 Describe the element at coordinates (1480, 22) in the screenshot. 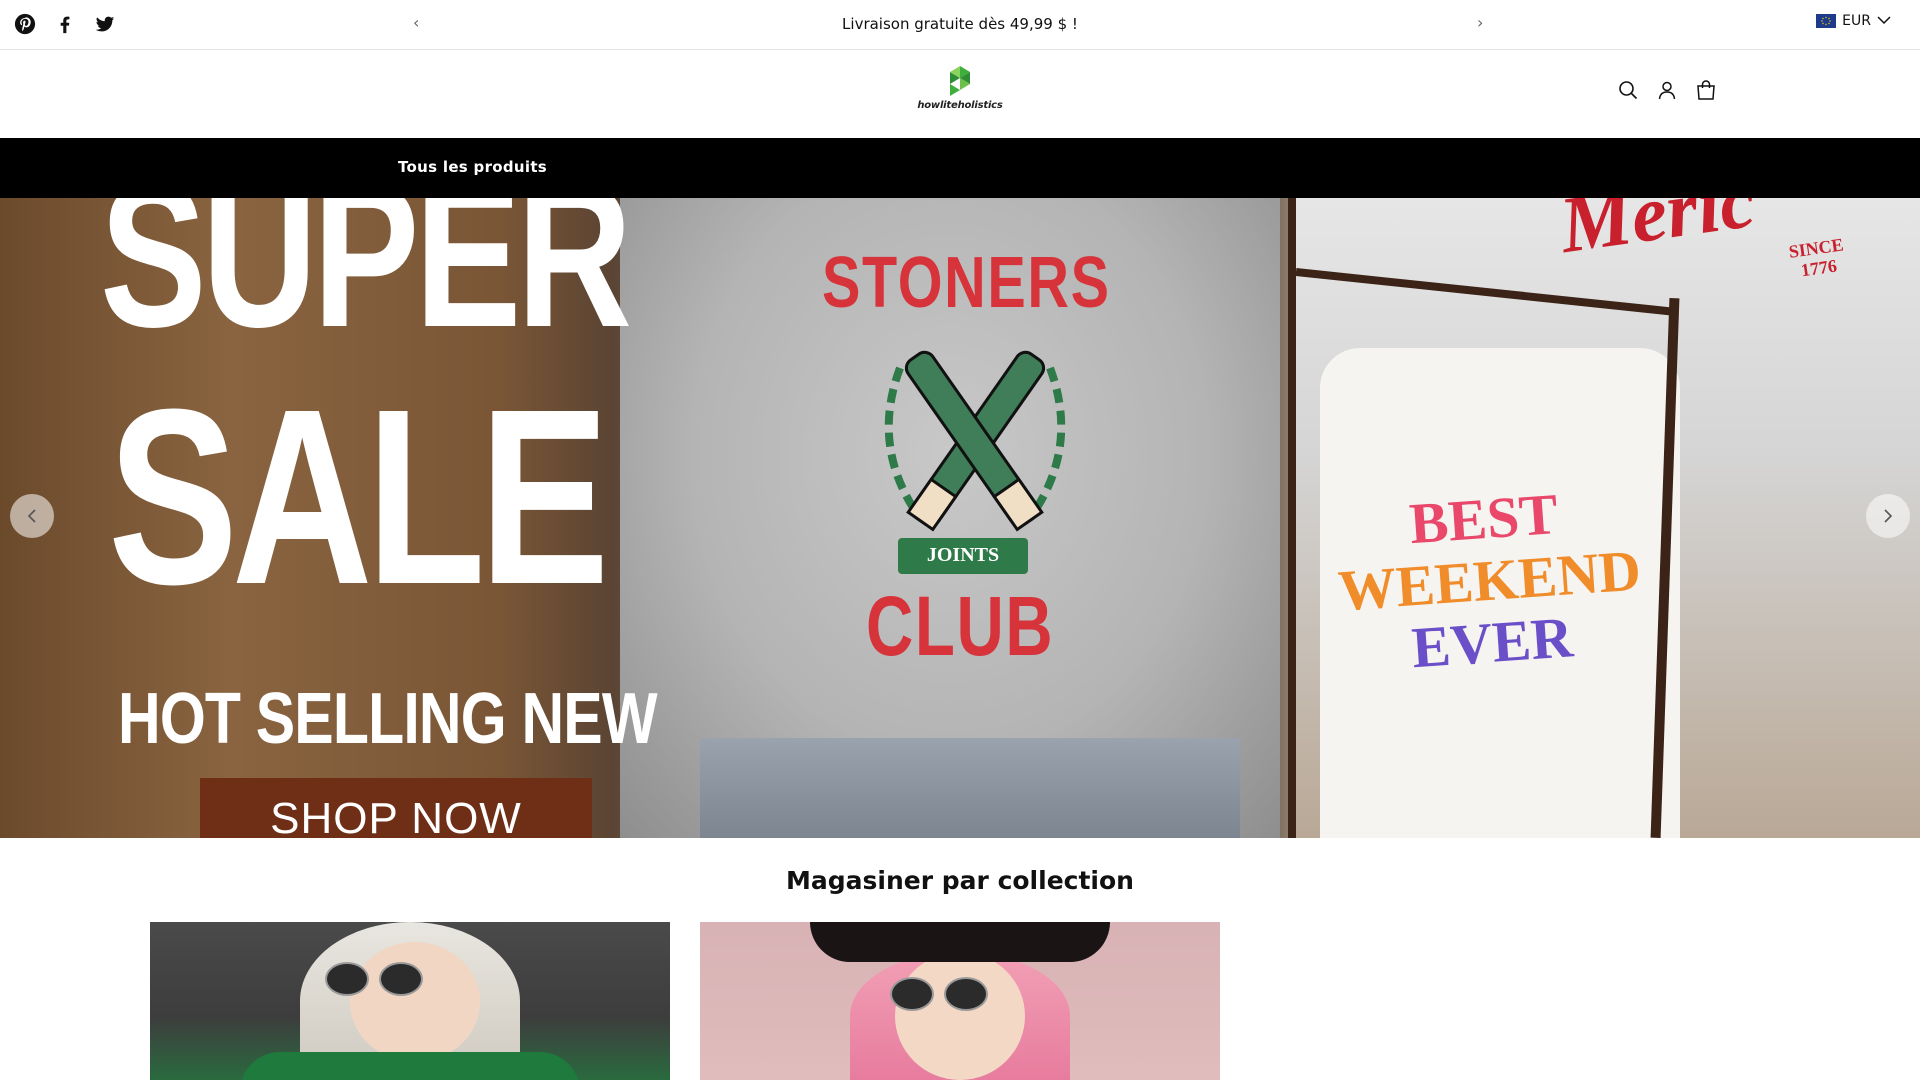

I see `announcement-next-arrow: ›` at that location.